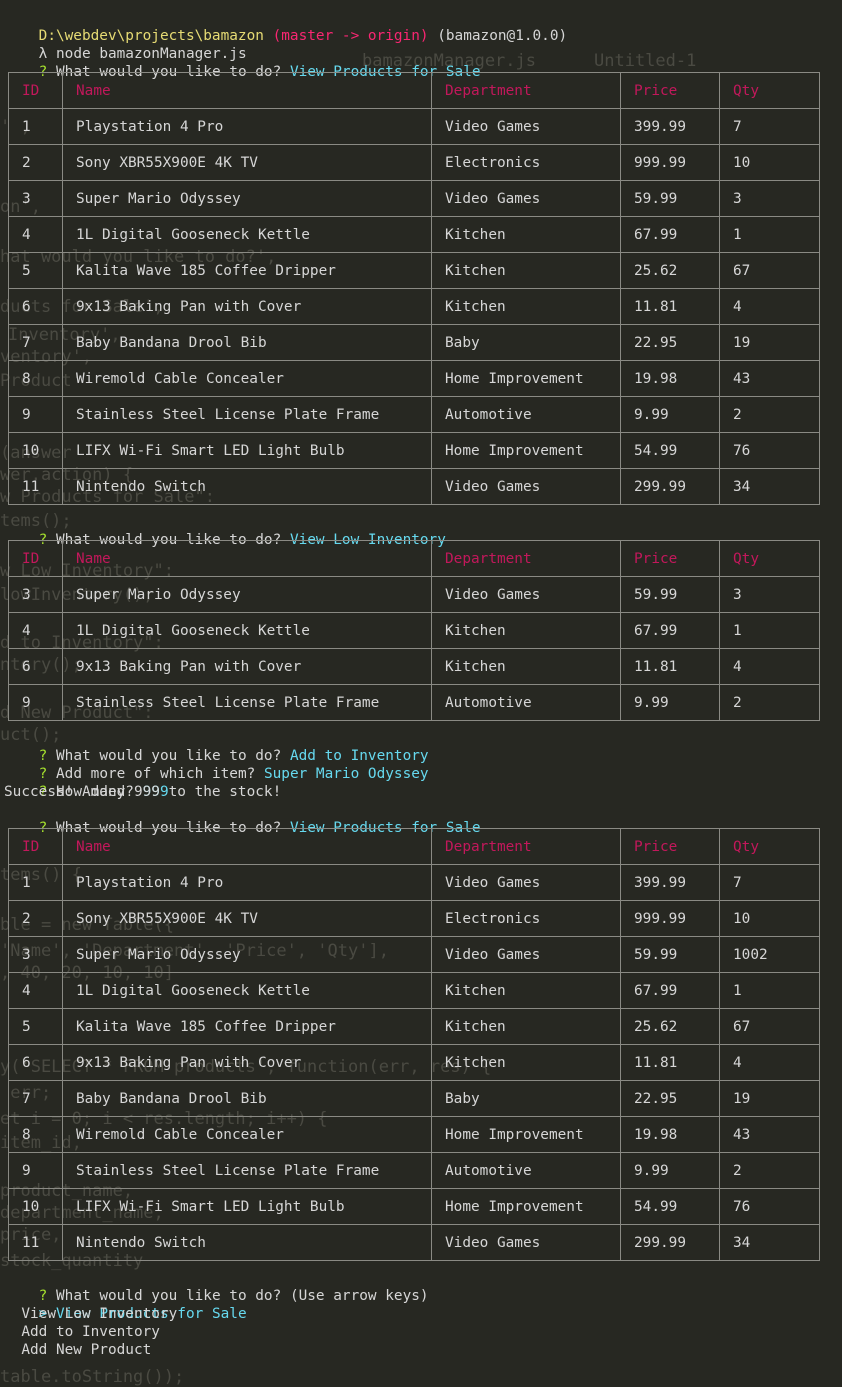 This screenshot has width=842, height=1387. Describe the element at coordinates (670, 846) in the screenshot. I see `column-header: Price` at that location.